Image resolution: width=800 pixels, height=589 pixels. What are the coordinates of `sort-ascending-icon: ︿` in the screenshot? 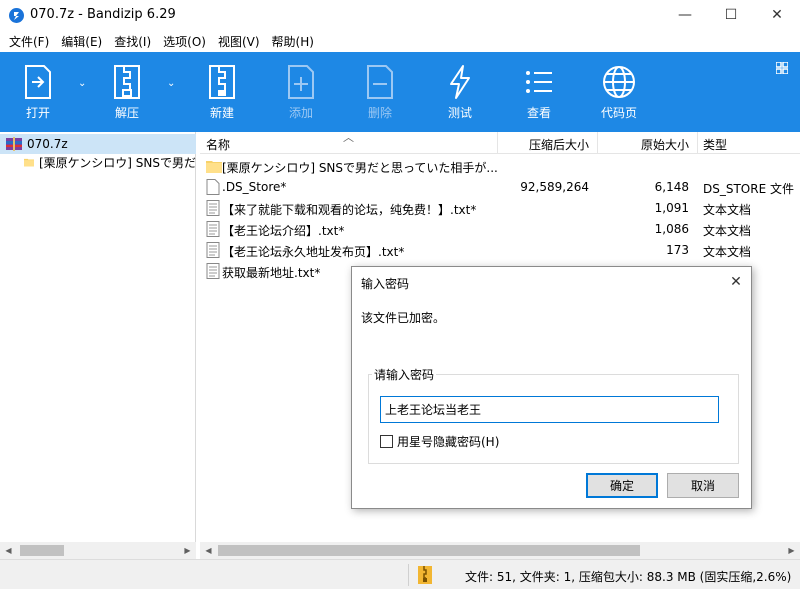 It's located at (348, 137).